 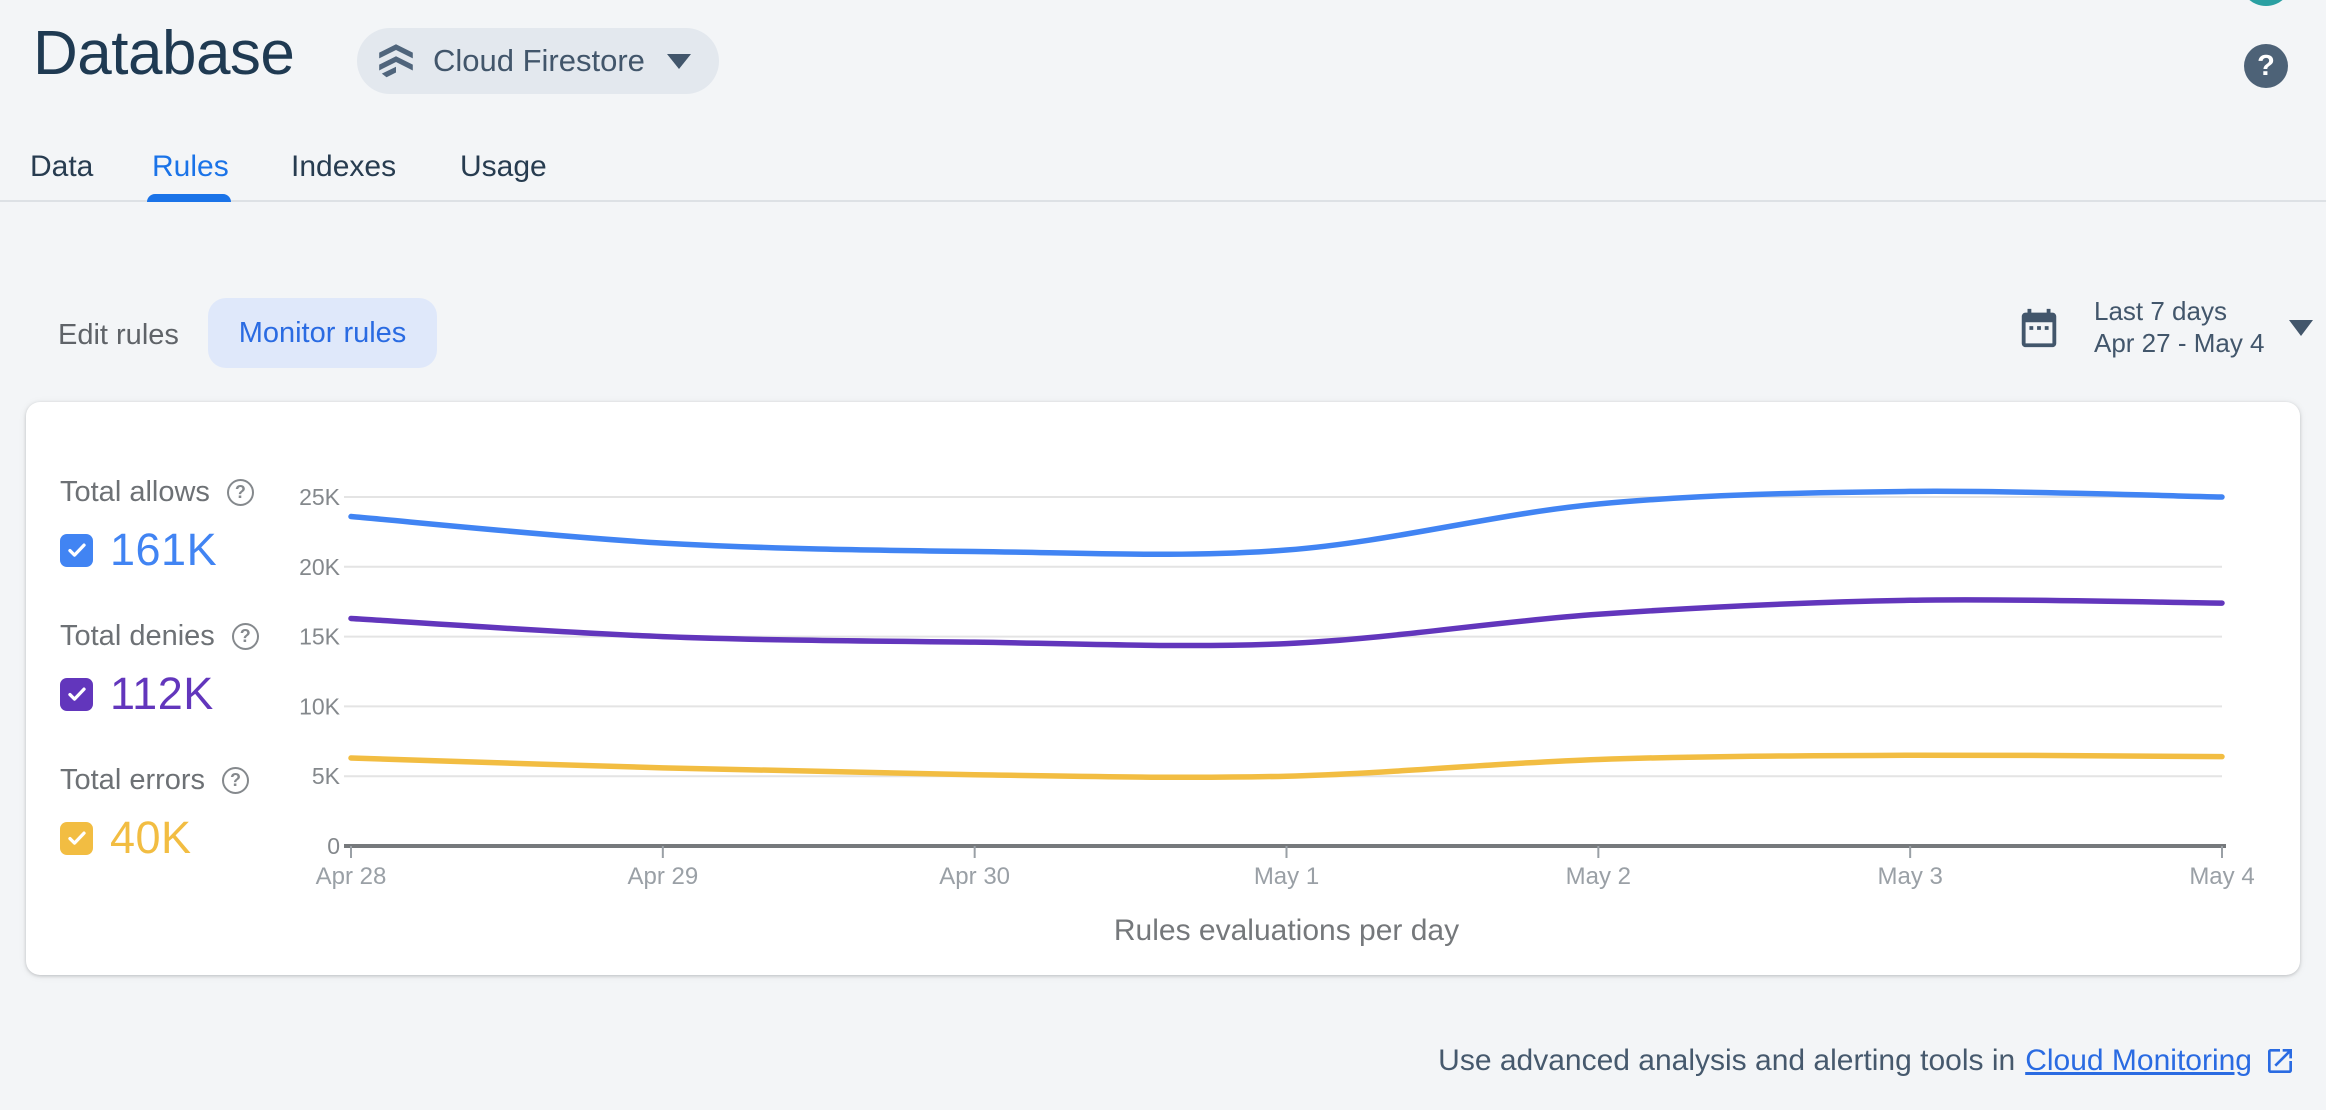 I want to click on monitor-rules-button: Monitor rules, so click(x=322, y=333).